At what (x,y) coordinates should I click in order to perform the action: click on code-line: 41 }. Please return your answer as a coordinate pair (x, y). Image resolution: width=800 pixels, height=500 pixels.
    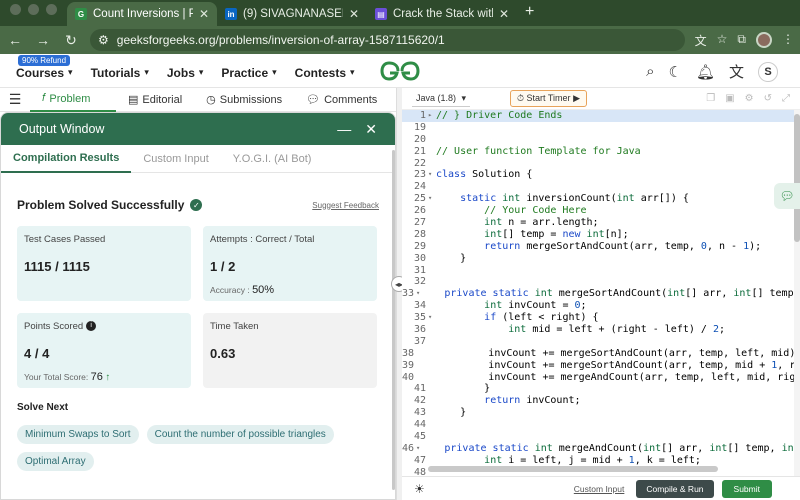
    Looking at the image, I should click on (598, 389).